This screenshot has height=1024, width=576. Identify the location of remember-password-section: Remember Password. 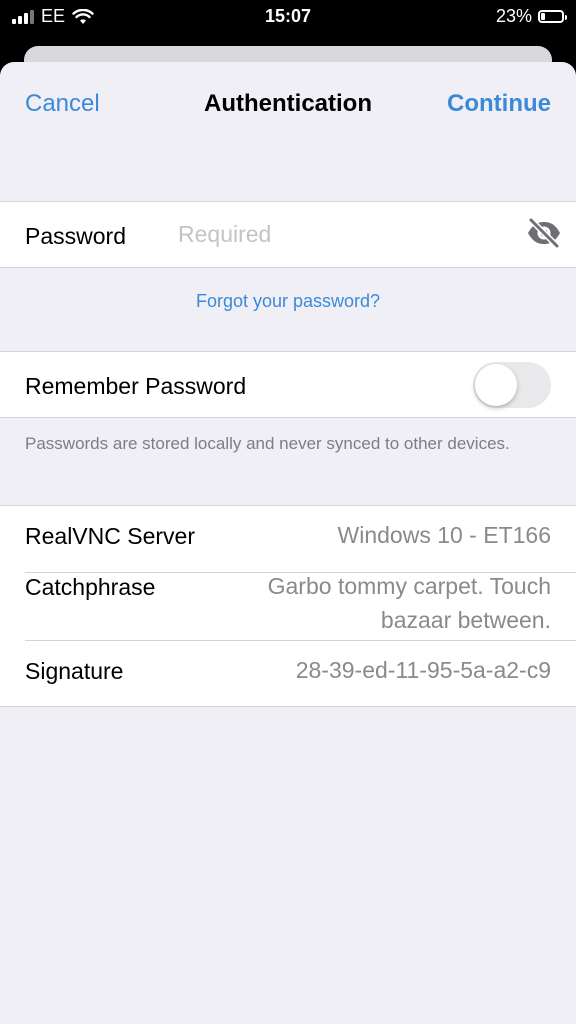
(288, 384).